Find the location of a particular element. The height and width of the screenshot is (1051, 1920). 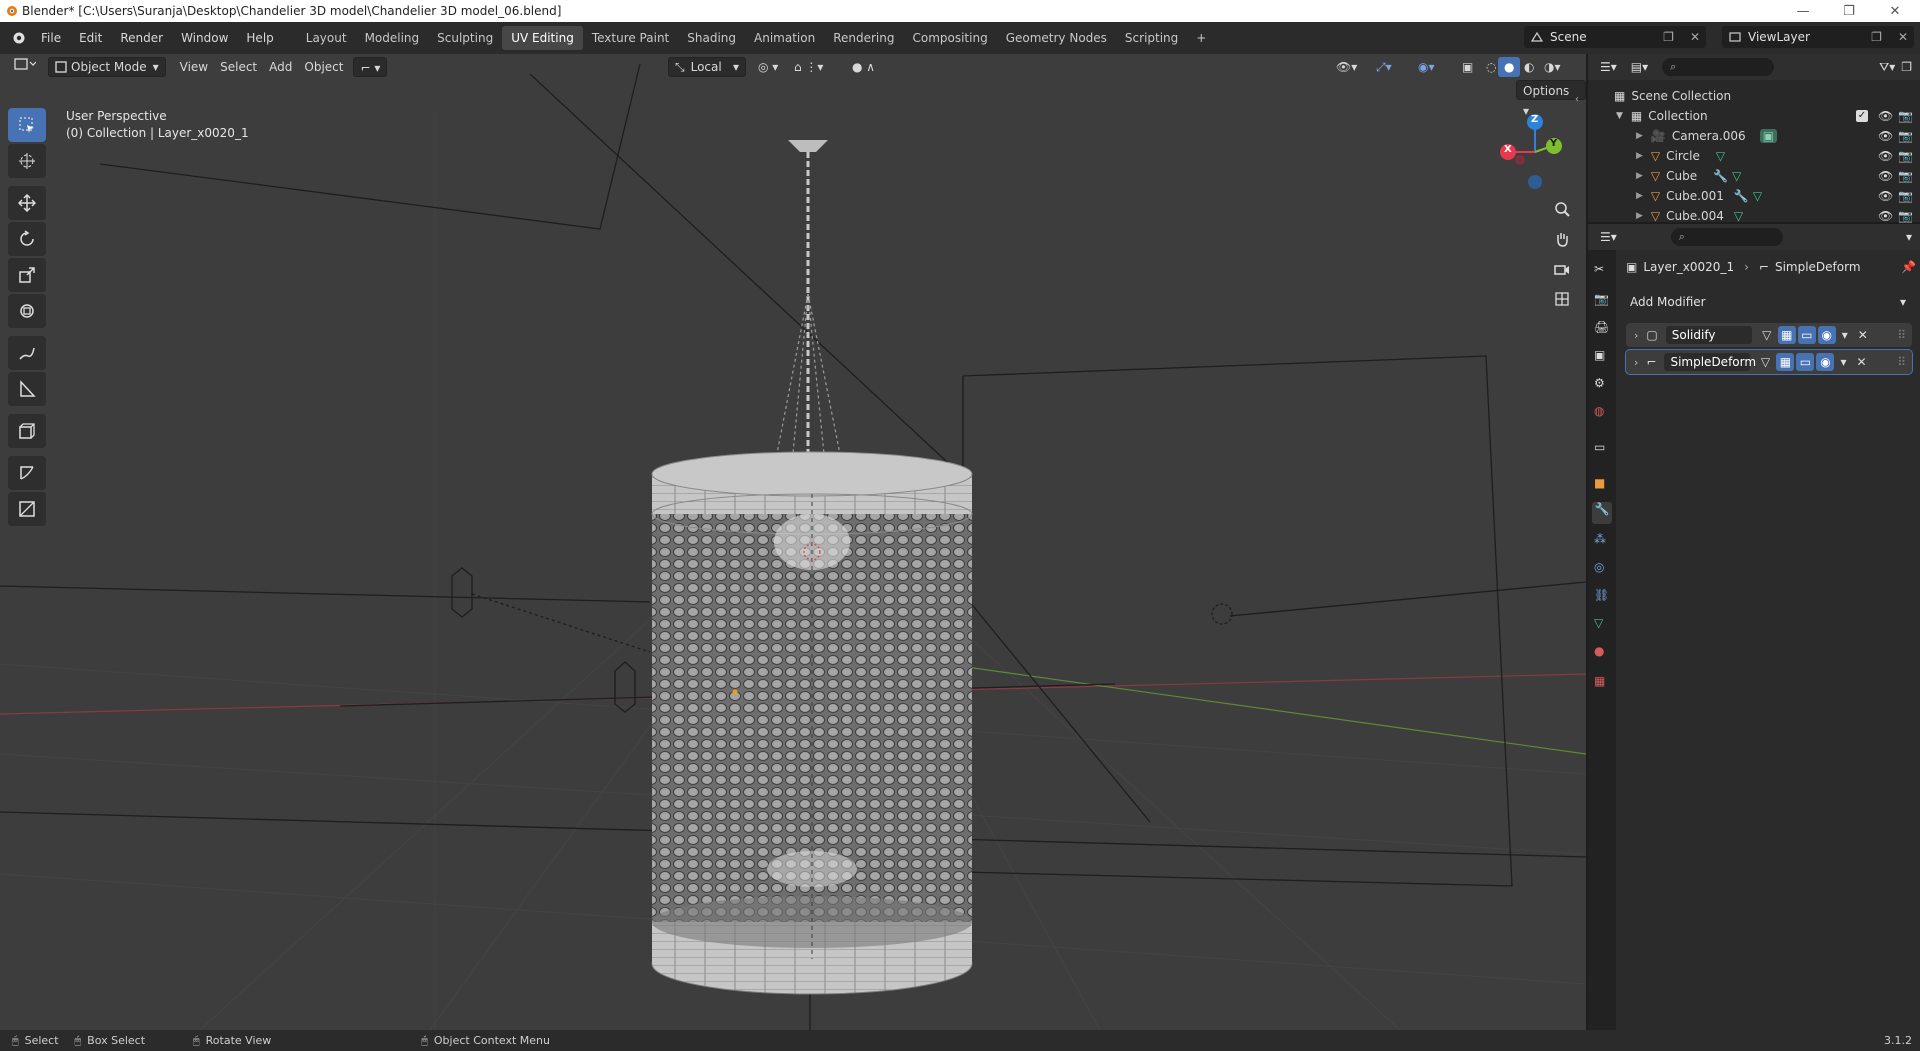

filter-icon: ⛛▾ is located at coordinates (1887, 67).